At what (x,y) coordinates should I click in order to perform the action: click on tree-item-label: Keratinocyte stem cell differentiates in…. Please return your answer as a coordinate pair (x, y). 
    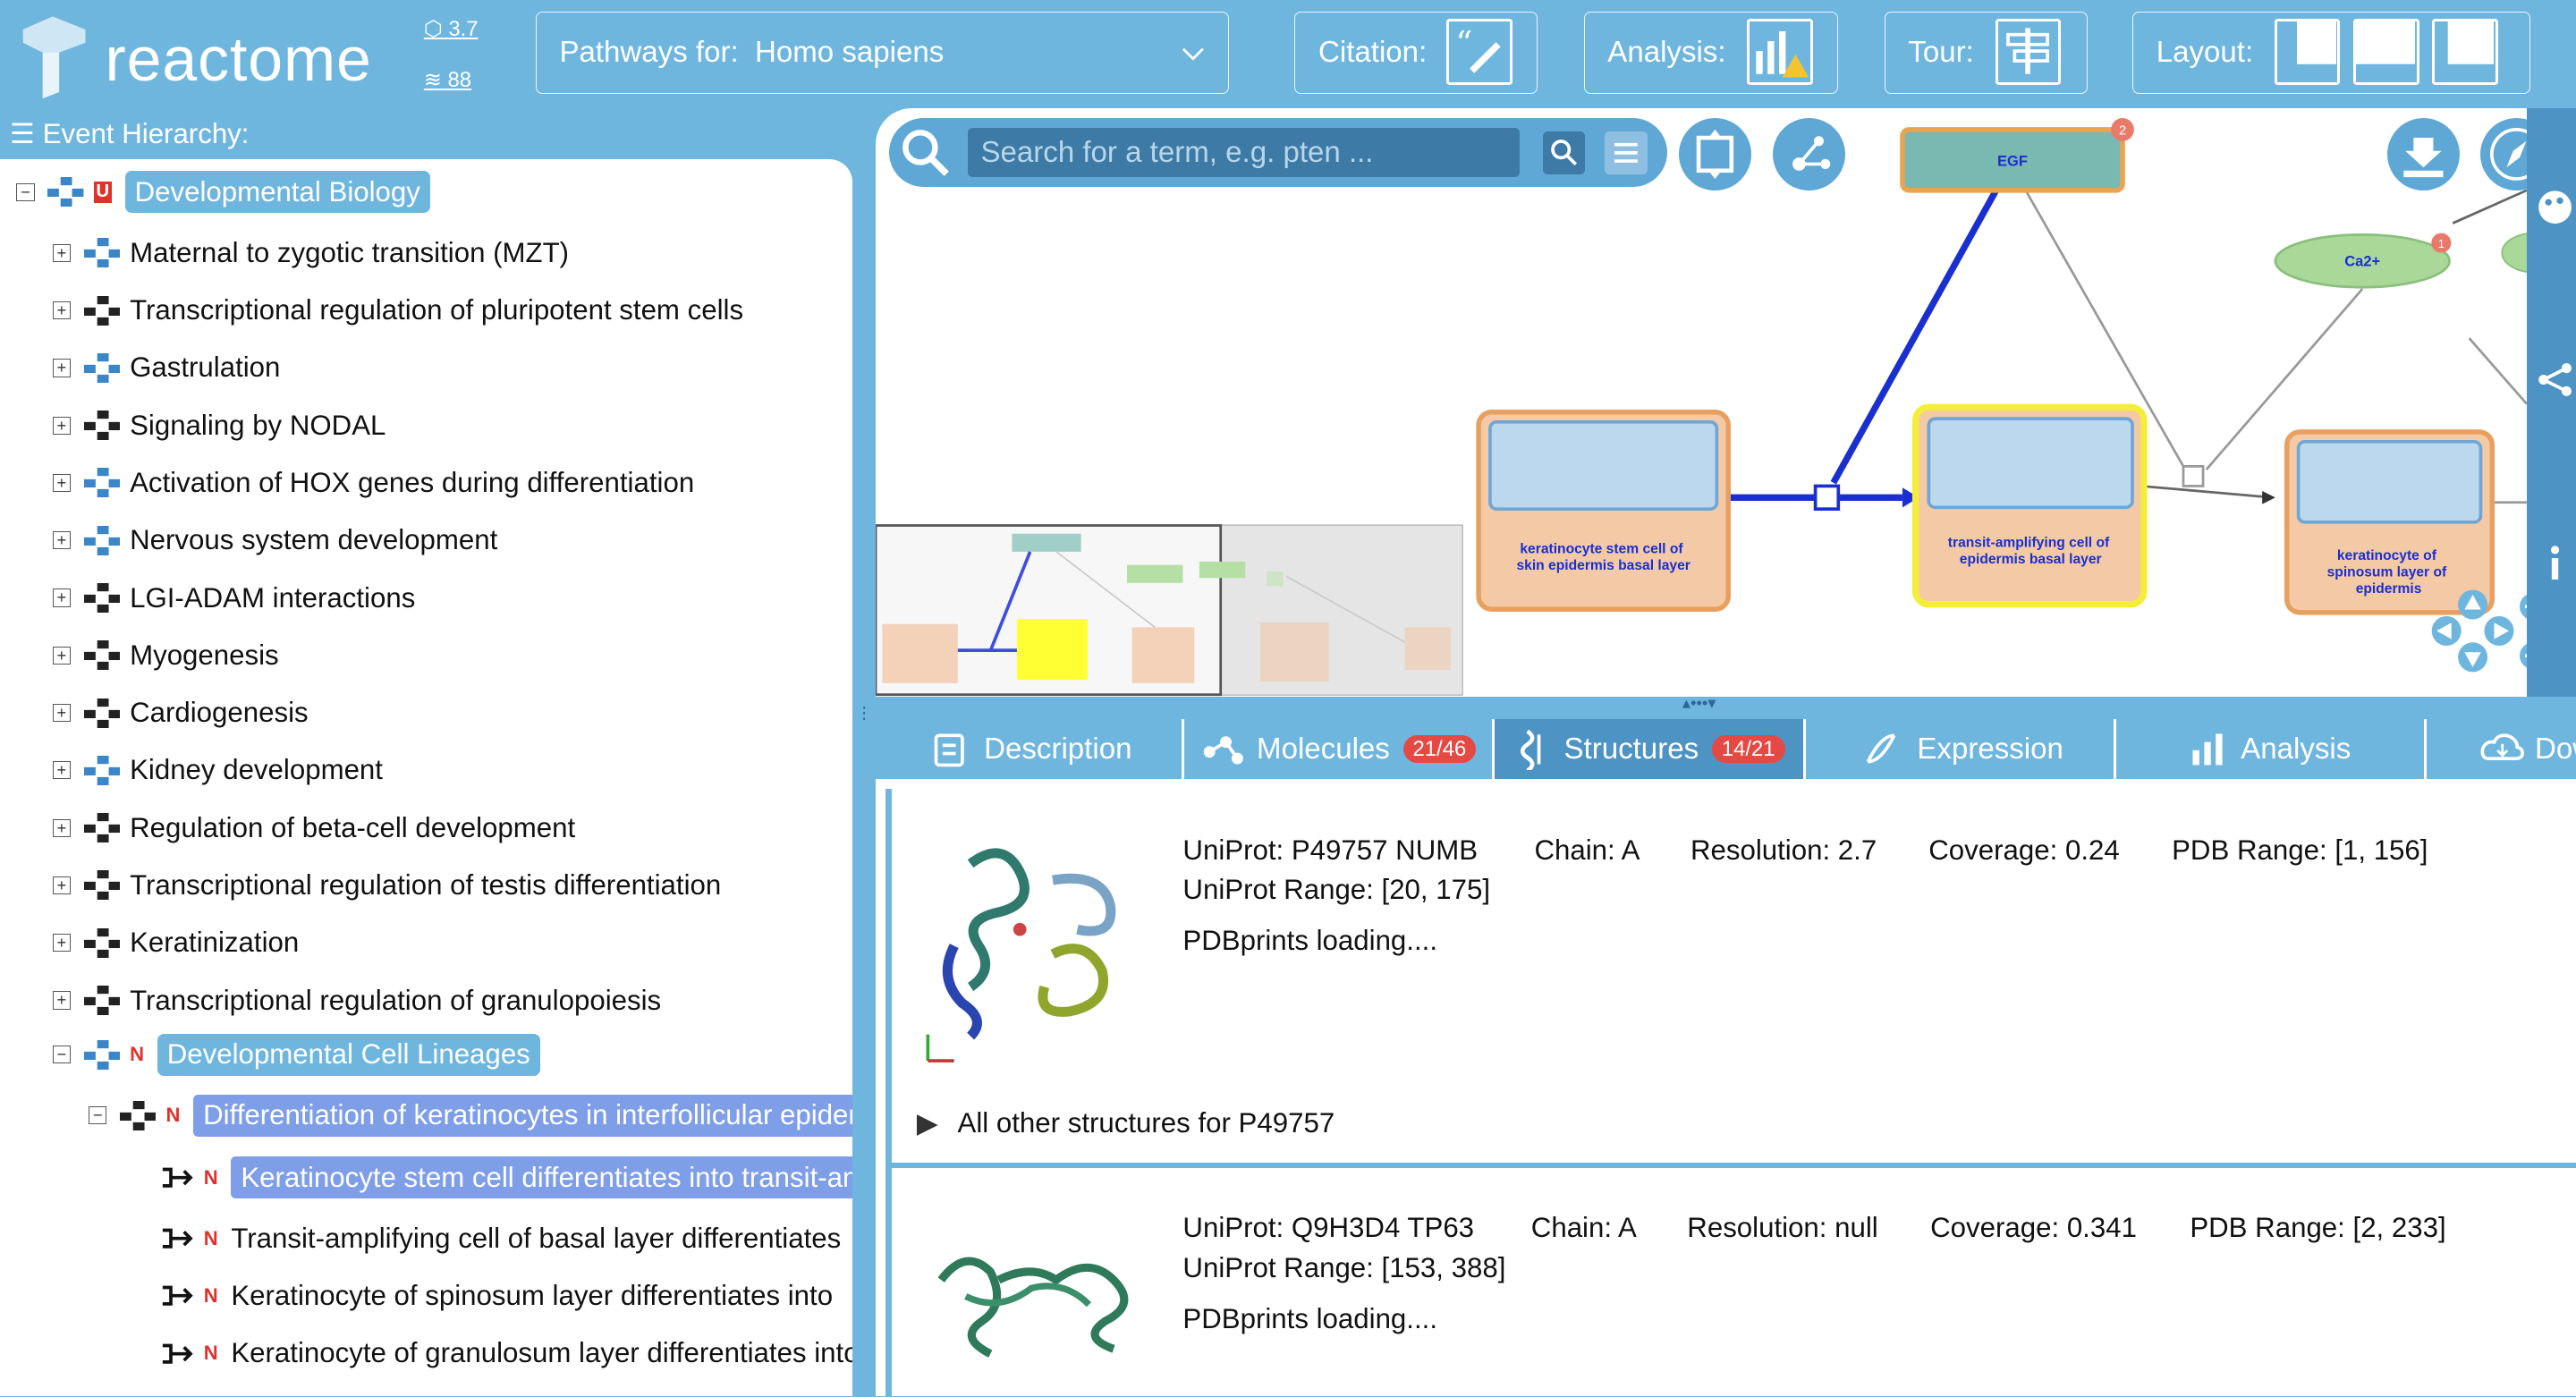
    Looking at the image, I should click on (542, 1178).